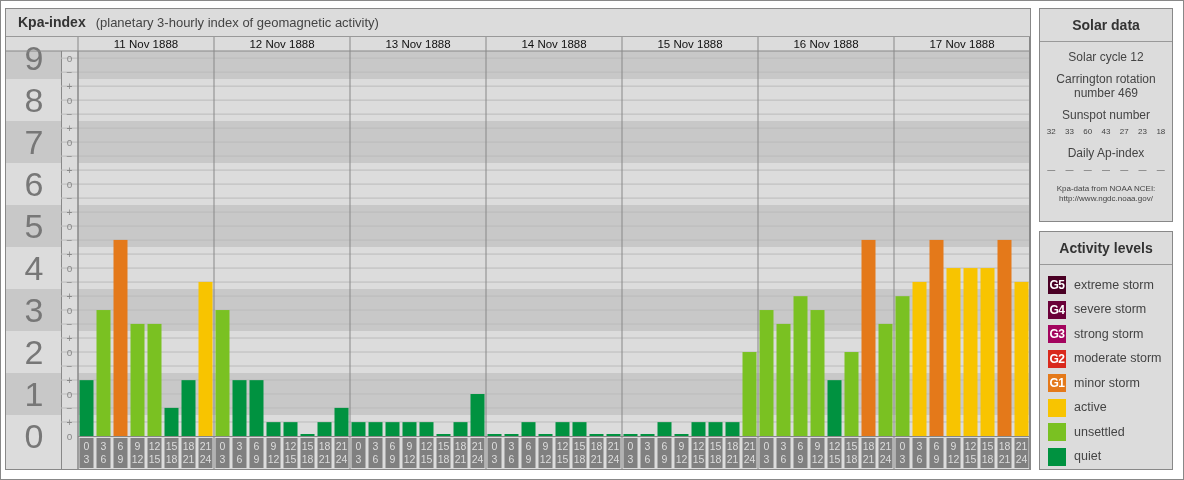  Describe the element at coordinates (1057, 358) in the screenshot. I see `level-swatch: G2` at that location.